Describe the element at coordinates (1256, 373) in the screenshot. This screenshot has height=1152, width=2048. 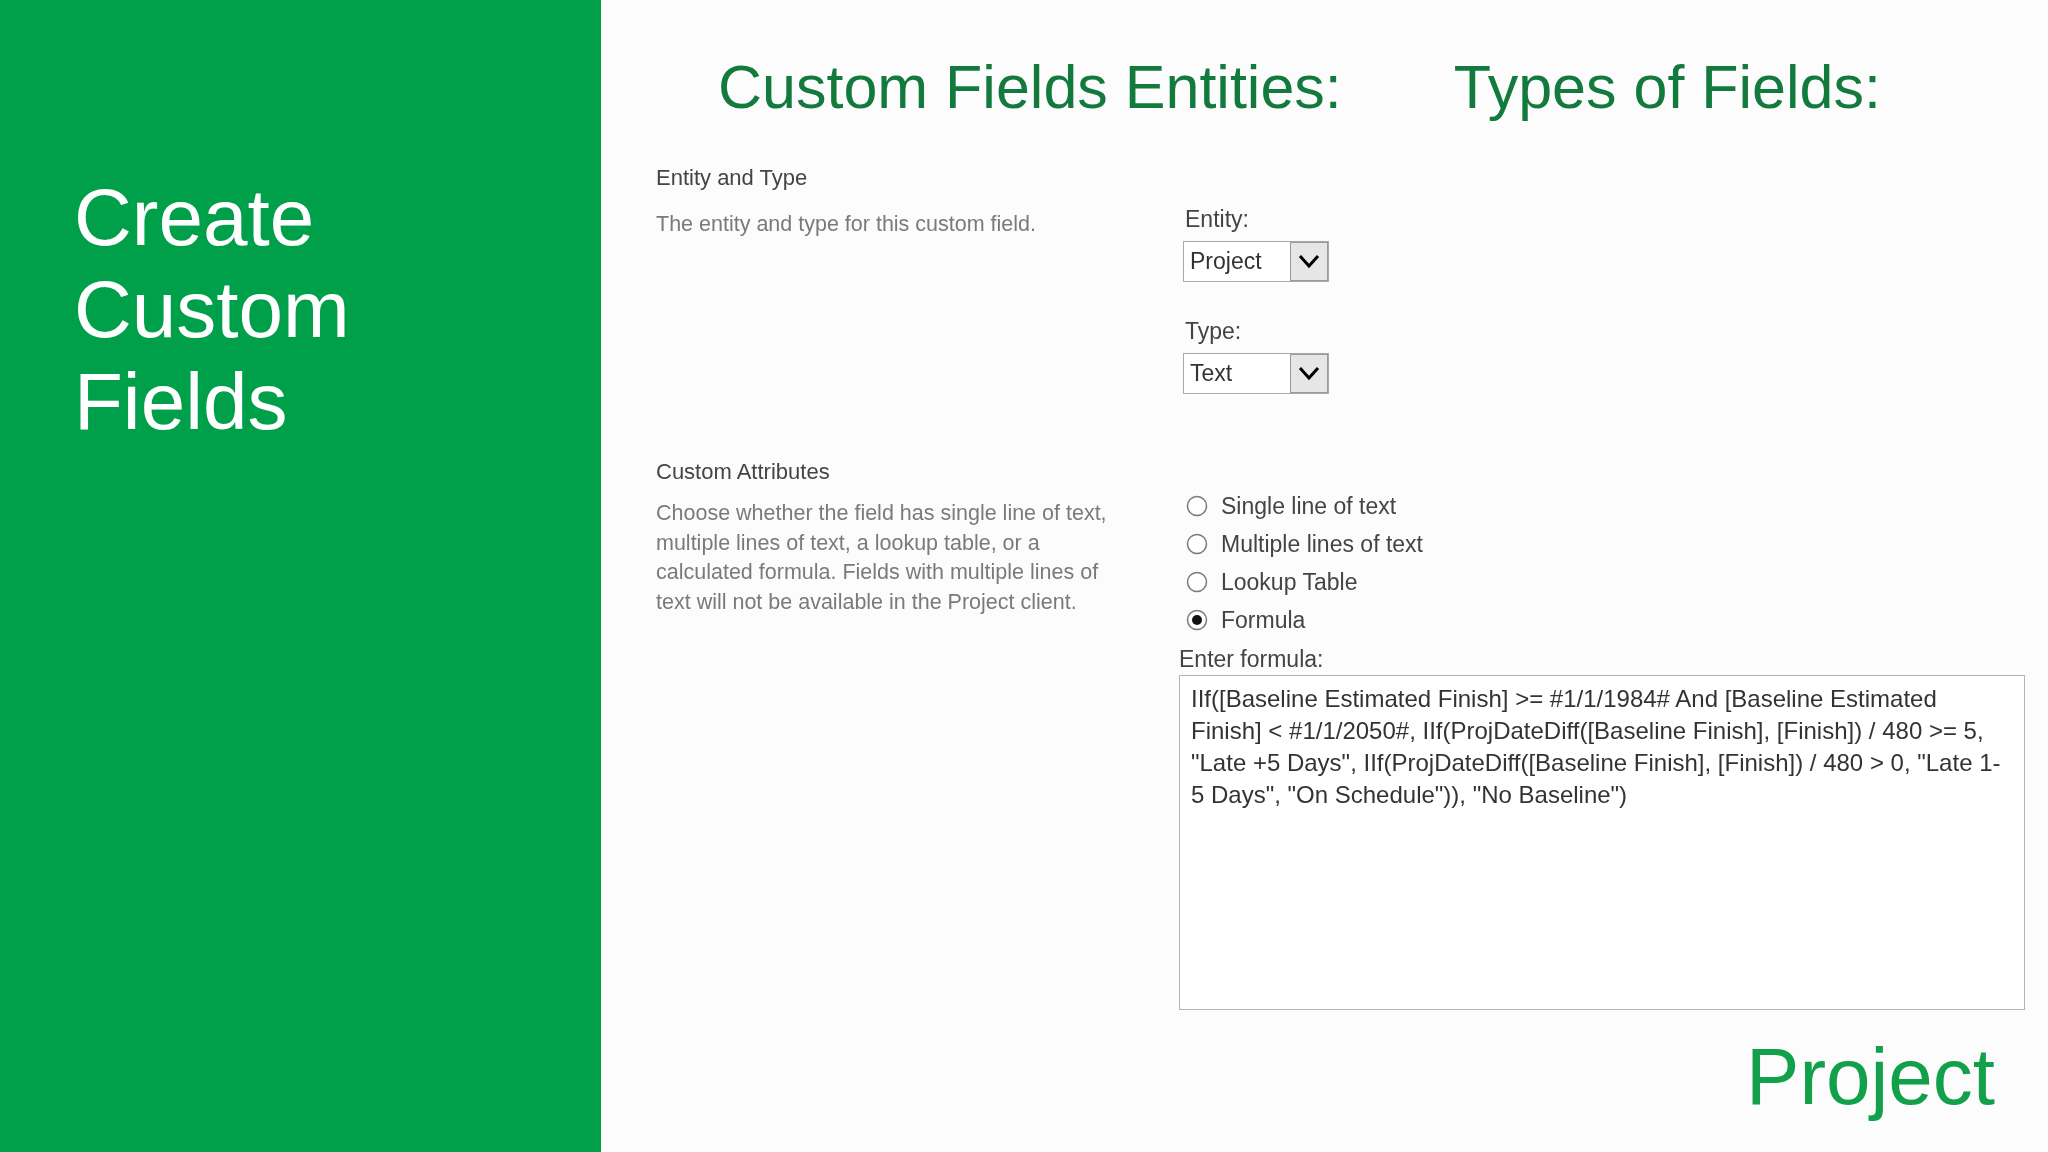
I see `dropdown: Text` at that location.